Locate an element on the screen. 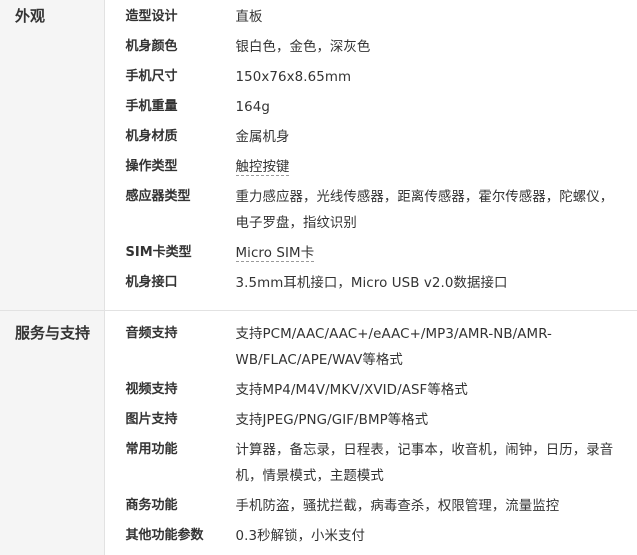  spec-row: 商务功能 手机防盗，骚扰拦截，病毒查杀，权限管理，流量监控 is located at coordinates (371, 509).